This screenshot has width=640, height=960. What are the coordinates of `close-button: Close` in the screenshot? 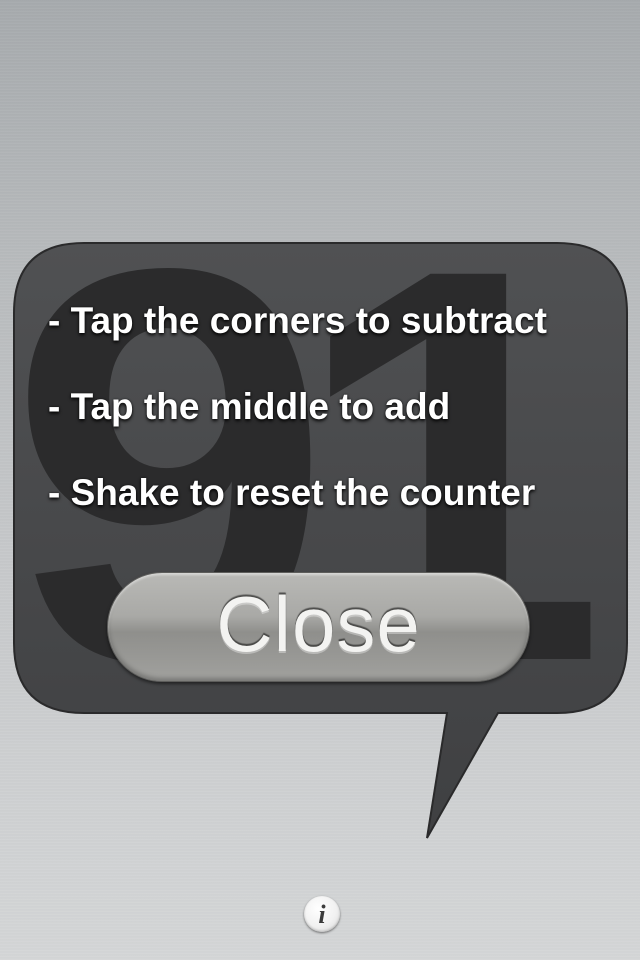 It's located at (318, 627).